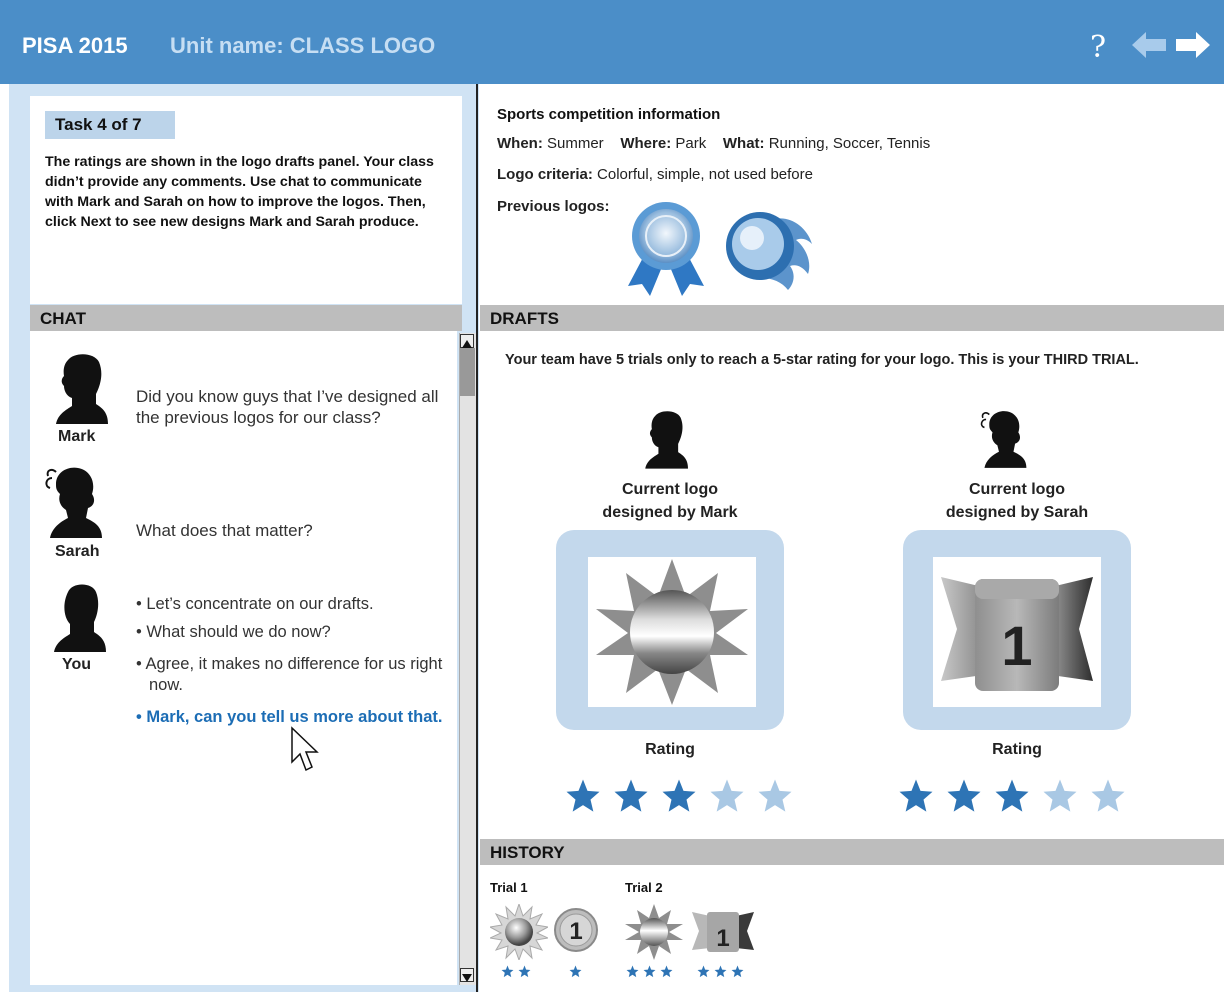  What do you see at coordinates (670, 489) in the screenshot?
I see `mark-logo-caption-1: Current logo` at bounding box center [670, 489].